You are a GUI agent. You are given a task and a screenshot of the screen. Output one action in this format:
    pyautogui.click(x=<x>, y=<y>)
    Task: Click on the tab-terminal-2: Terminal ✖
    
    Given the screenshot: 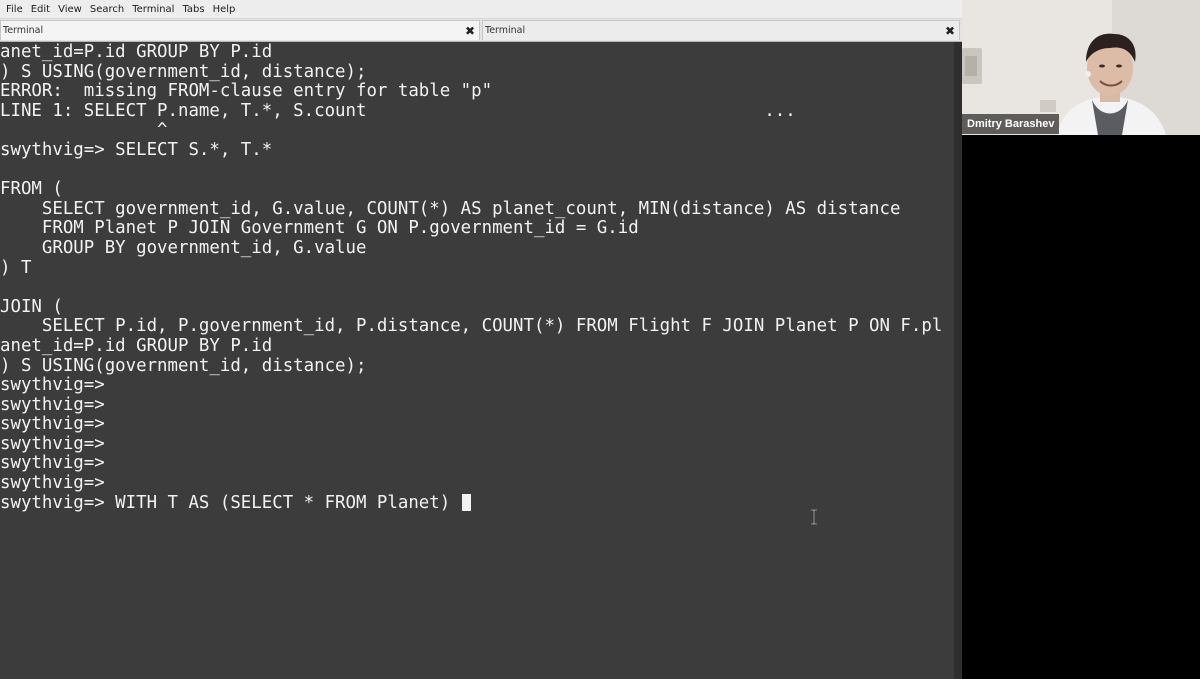 What is the action you would take?
    pyautogui.click(x=721, y=30)
    